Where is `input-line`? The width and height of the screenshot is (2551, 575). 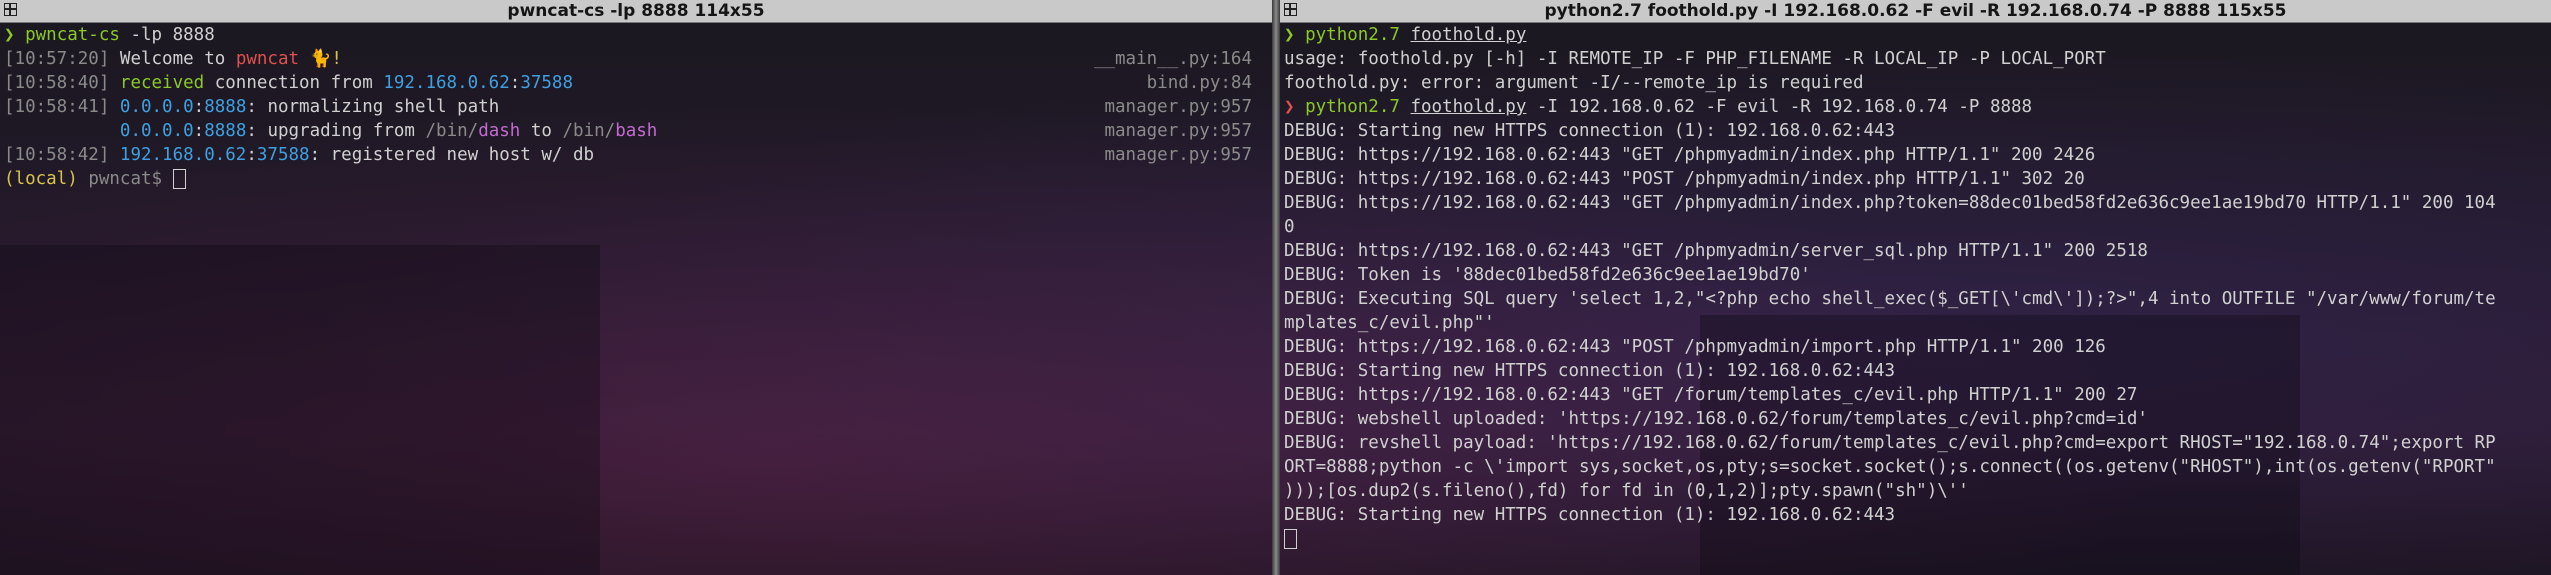 input-line is located at coordinates (1915, 539).